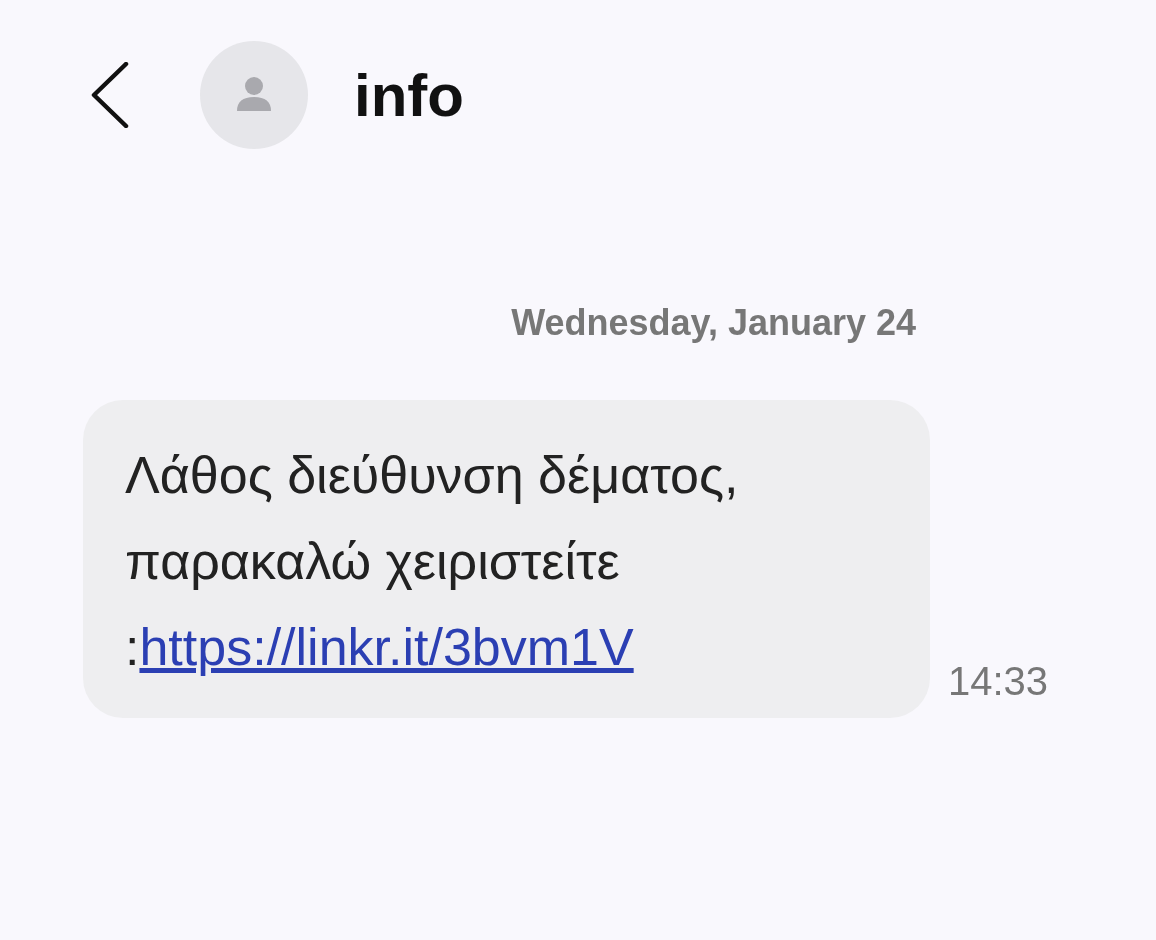 This screenshot has width=1156, height=940. I want to click on message-time: 14:33, so click(998, 681).